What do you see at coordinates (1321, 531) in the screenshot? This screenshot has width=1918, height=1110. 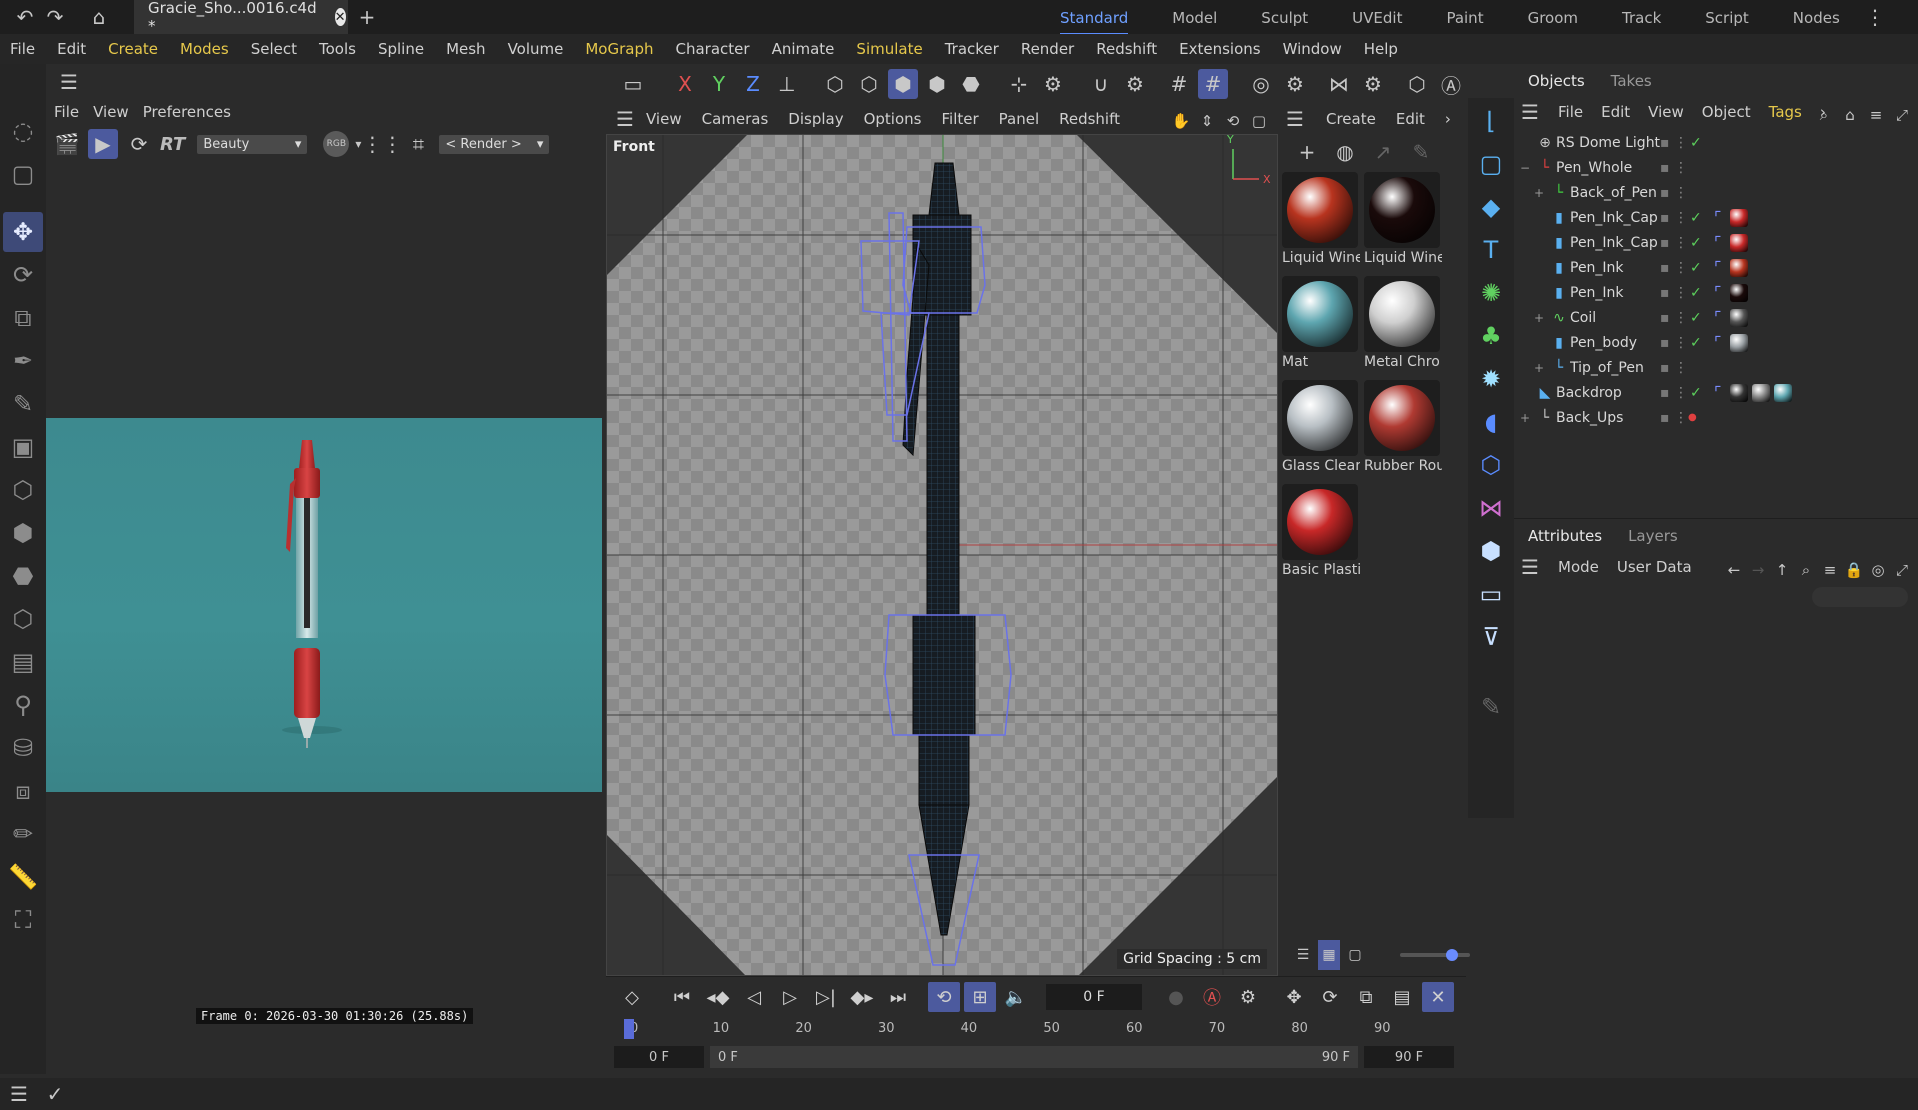 I see `material-swatch: Basic Plastic` at bounding box center [1321, 531].